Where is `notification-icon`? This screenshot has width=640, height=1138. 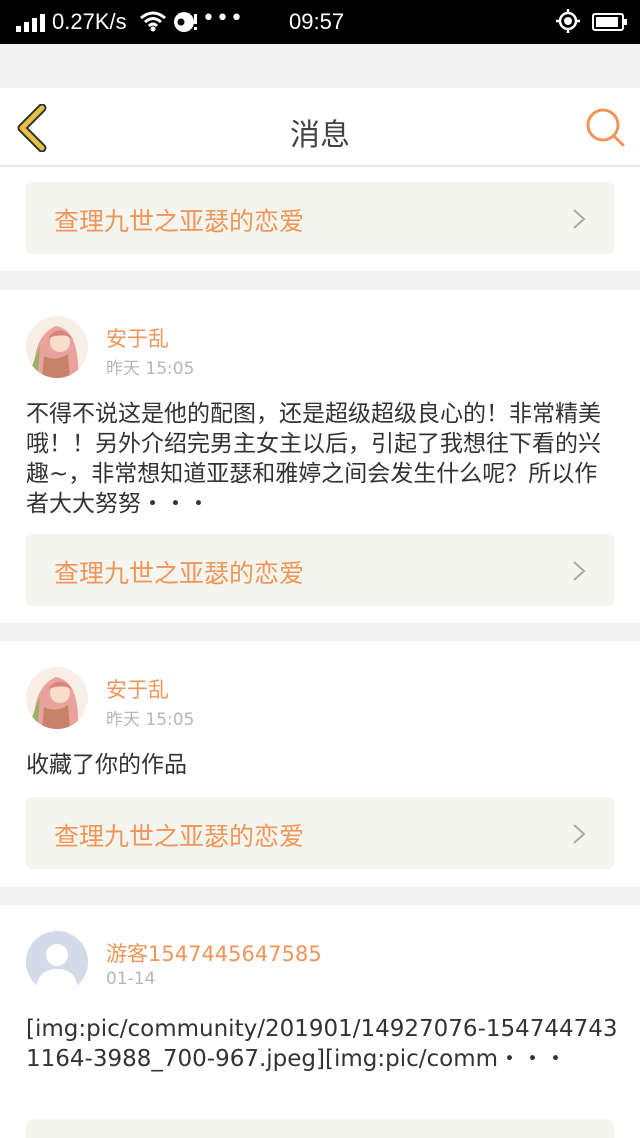 notification-icon is located at coordinates (185, 22).